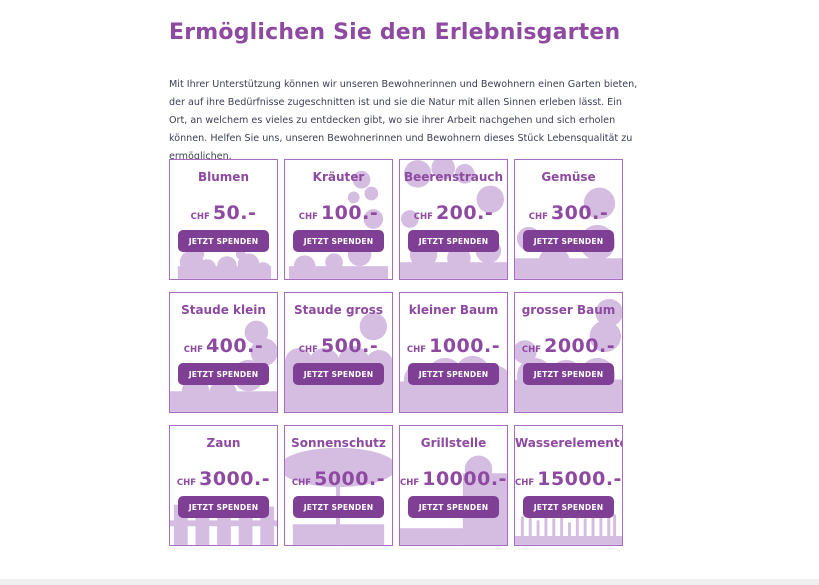 The width and height of the screenshot is (819, 585). Describe the element at coordinates (568, 177) in the screenshot. I see `card-title: Gemüse` at that location.